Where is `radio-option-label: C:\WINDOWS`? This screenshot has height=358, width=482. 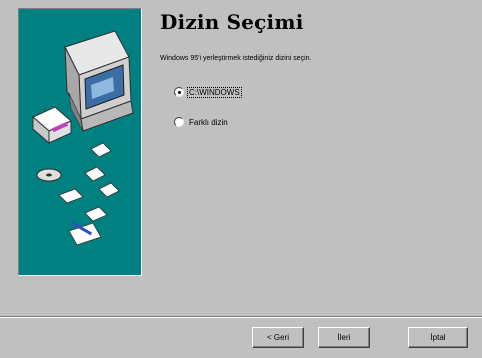 radio-option-label: C:\WINDOWS is located at coordinates (214, 92).